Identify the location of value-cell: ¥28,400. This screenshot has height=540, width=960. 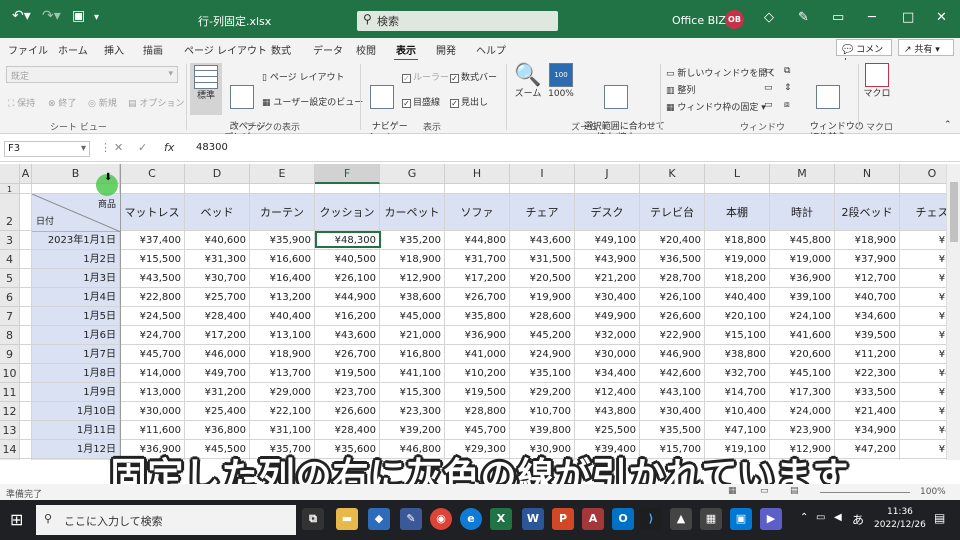
(347, 430).